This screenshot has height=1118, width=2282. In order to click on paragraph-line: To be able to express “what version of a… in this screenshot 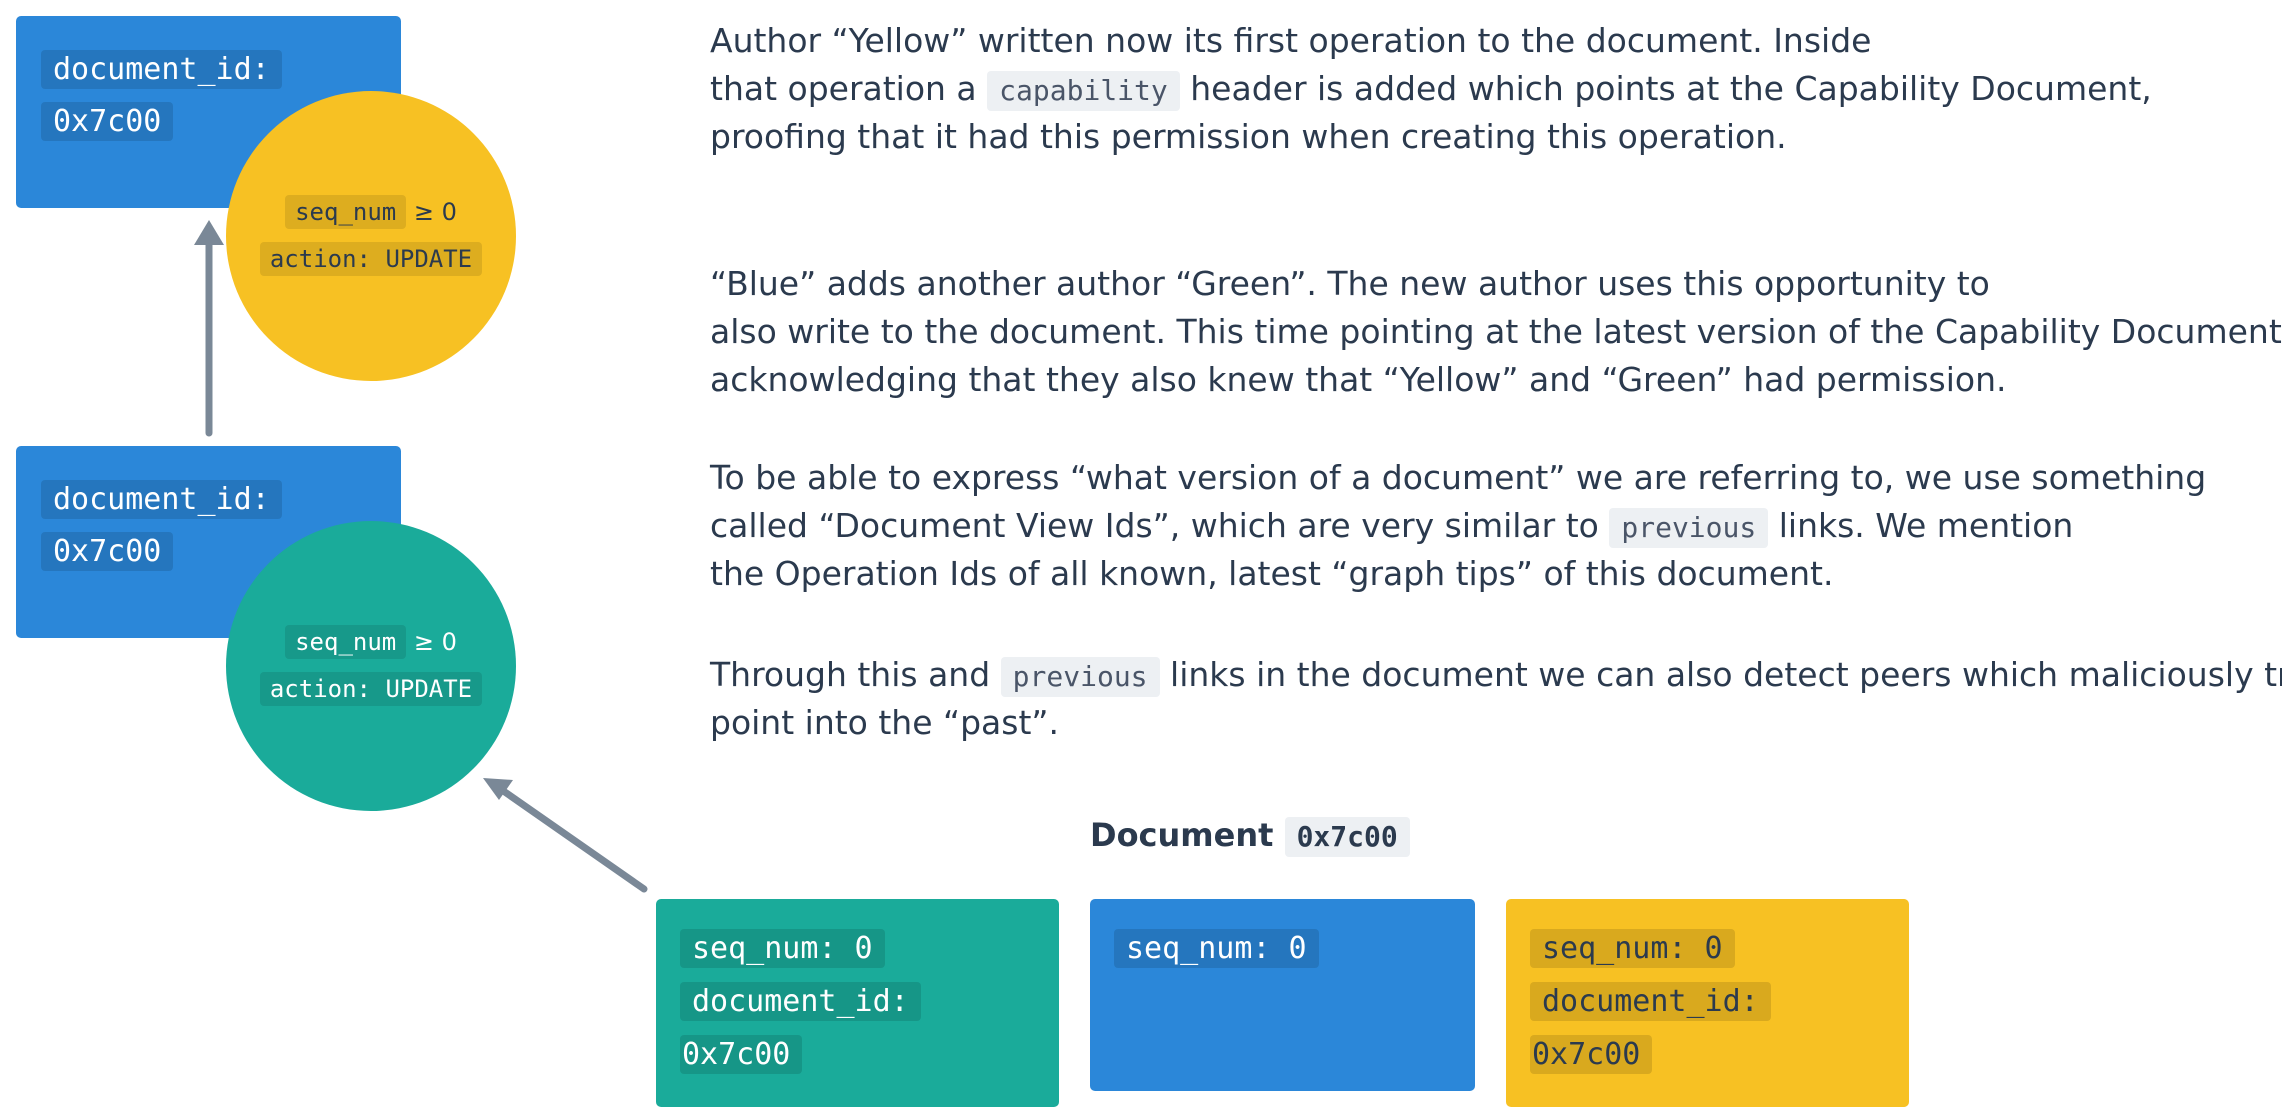, I will do `click(1458, 477)`.